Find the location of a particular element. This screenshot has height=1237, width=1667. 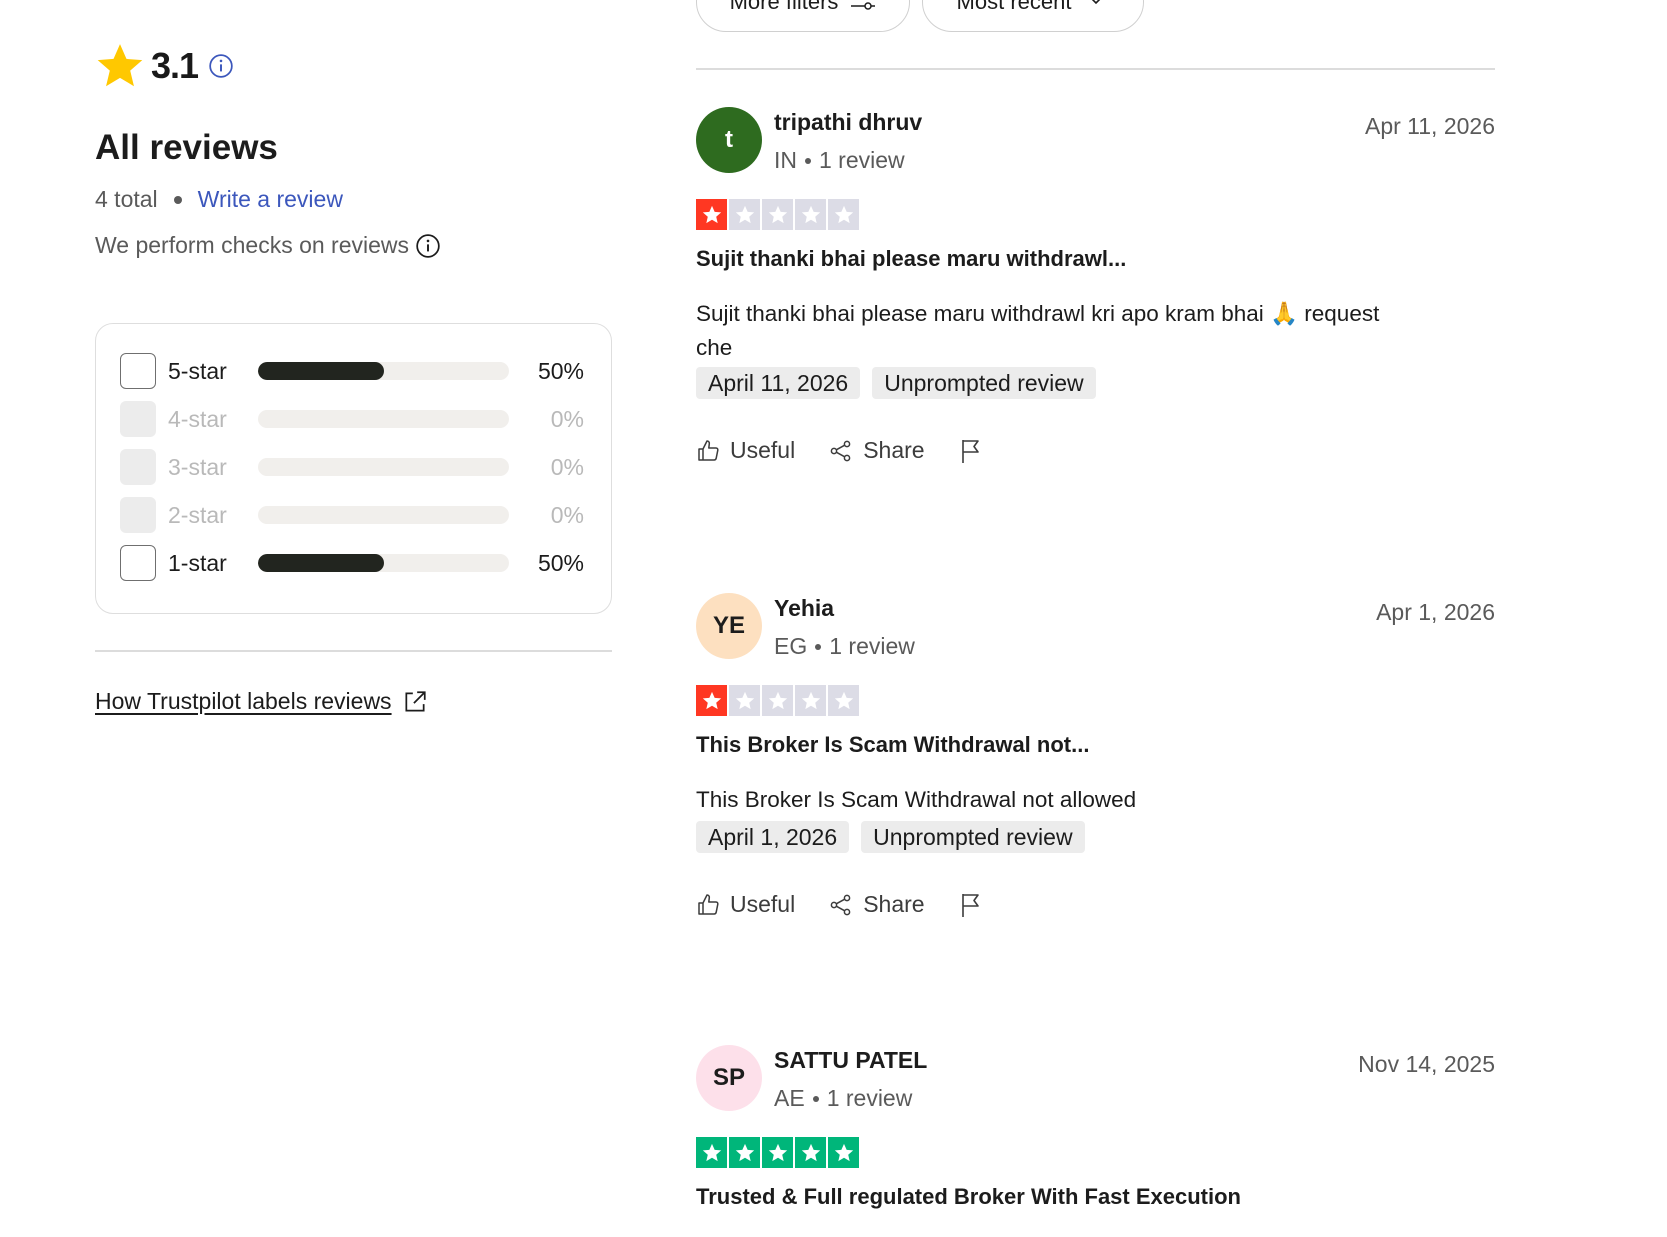

review-date: Apr 1, 2026 is located at coordinates (1435, 612).